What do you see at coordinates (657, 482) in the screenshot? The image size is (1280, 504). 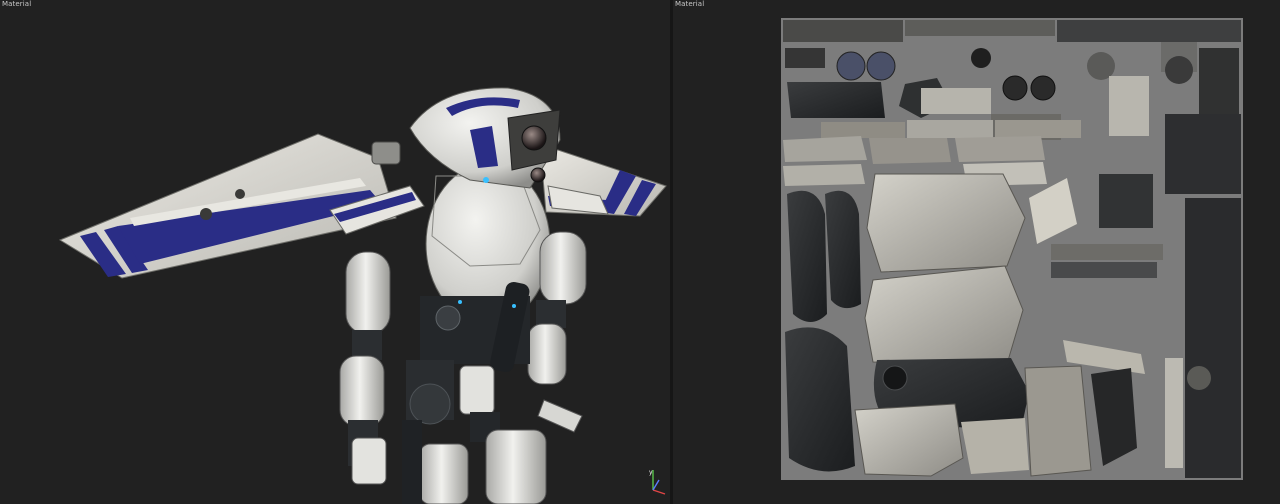 I see `axis-gizmo-icon: y` at bounding box center [657, 482].